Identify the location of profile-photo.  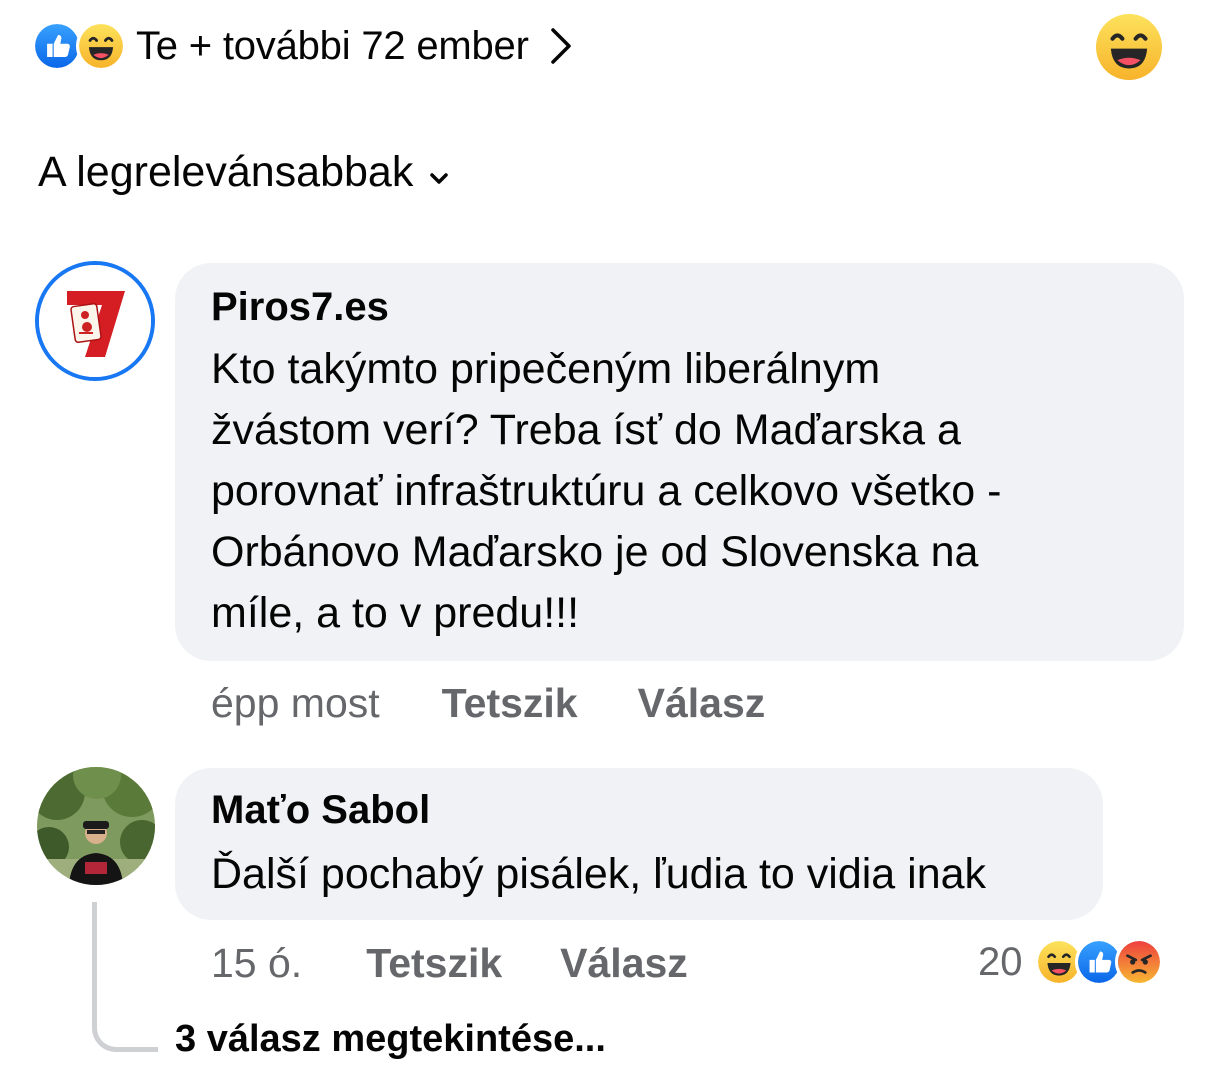
(96, 826).